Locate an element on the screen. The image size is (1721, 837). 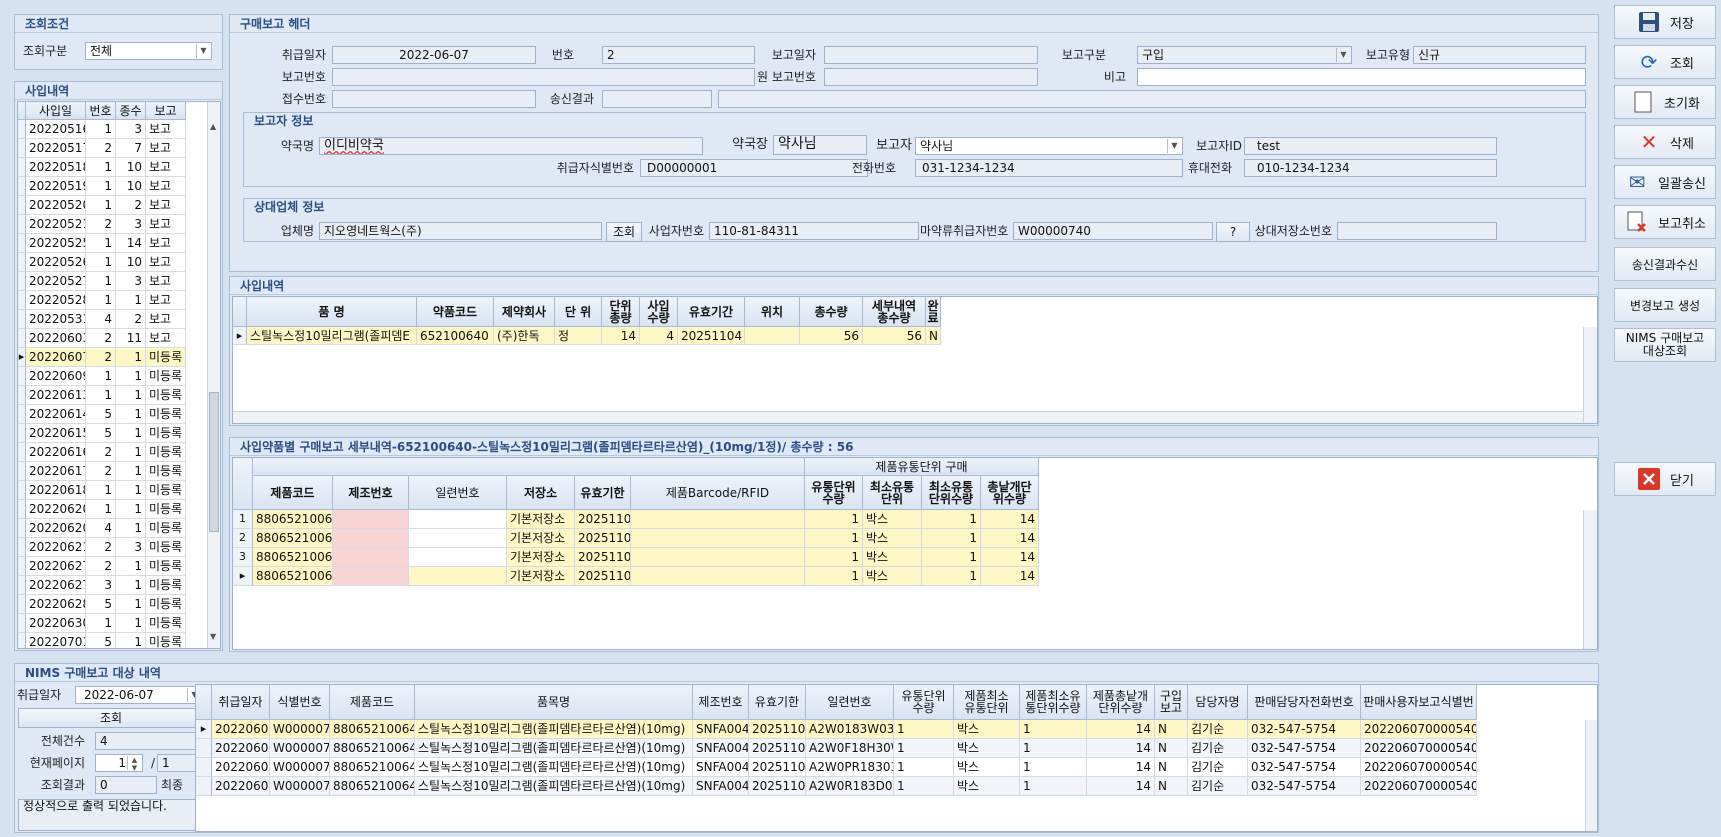
detail-cell: 14 is located at coordinates (1010, 576).